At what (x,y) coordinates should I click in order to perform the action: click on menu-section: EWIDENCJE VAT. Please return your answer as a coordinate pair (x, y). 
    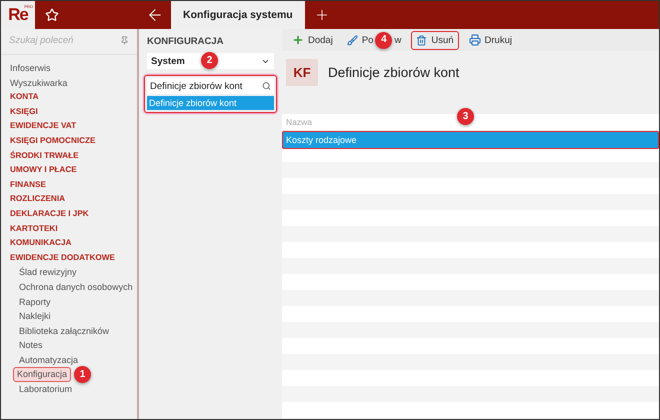
    Looking at the image, I should click on (43, 126).